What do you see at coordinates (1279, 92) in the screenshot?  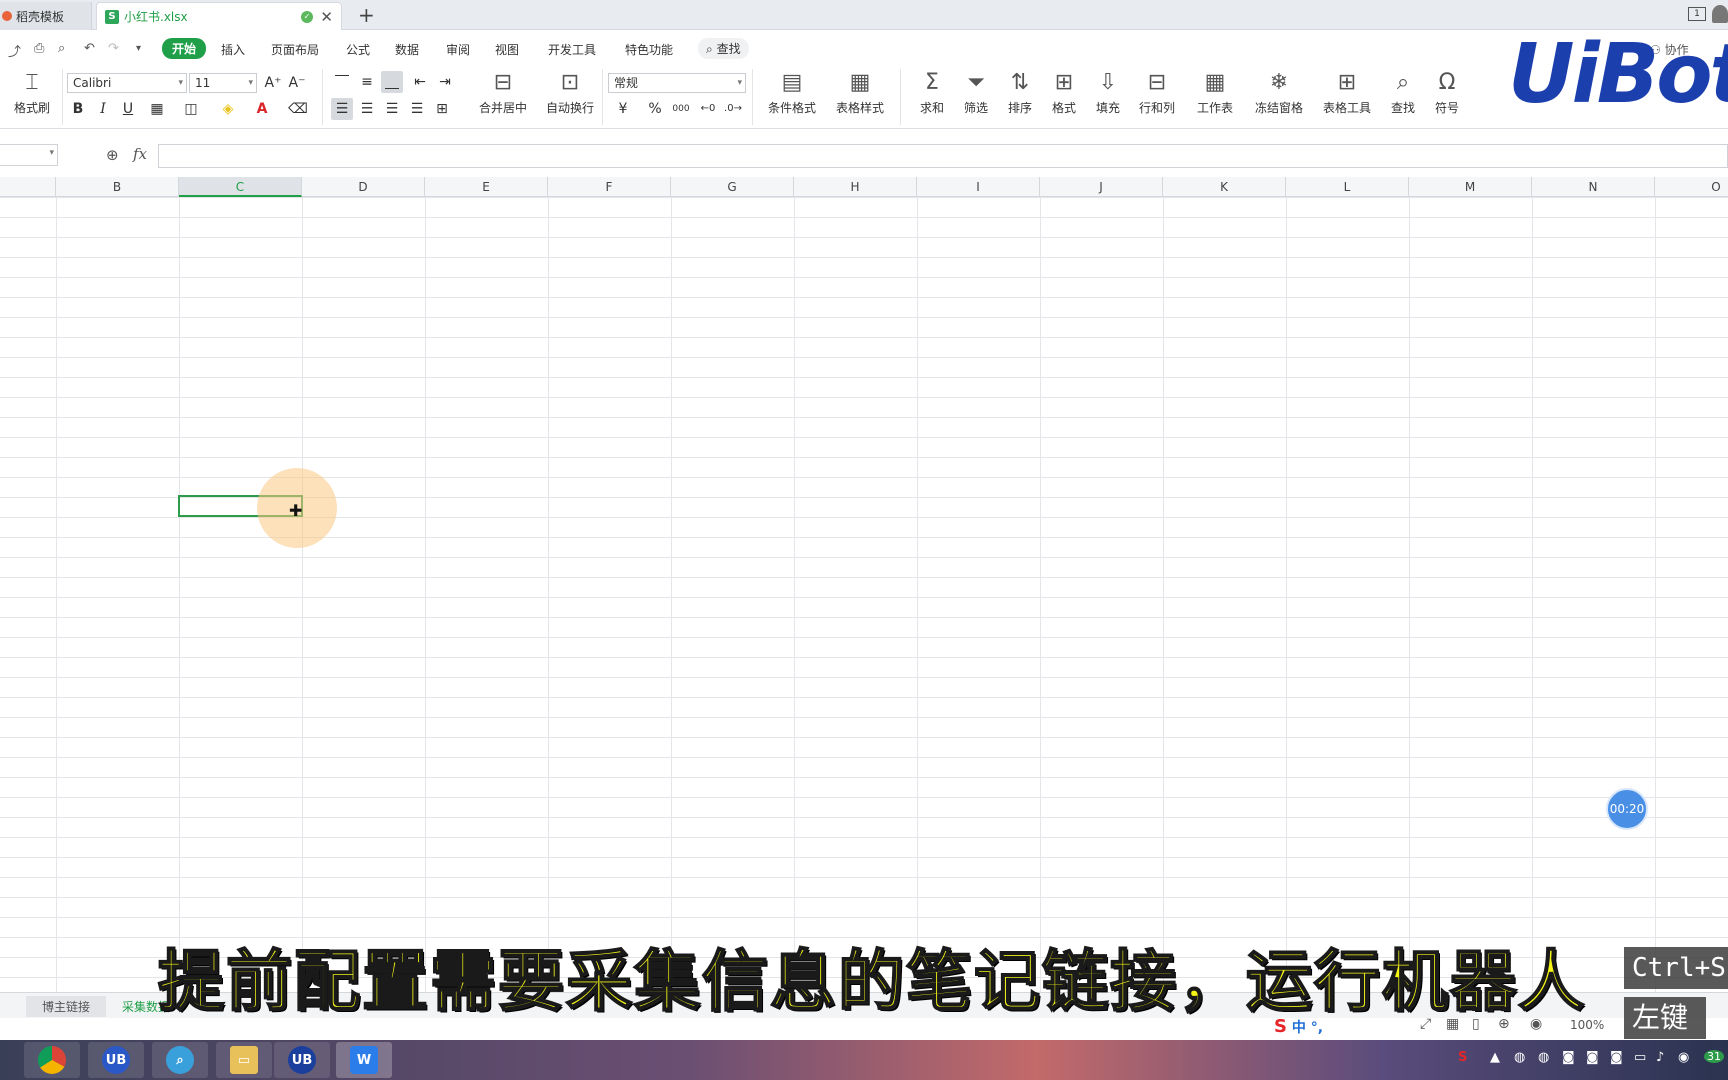 I see `freeze-button: ❄ 冻结窗格` at bounding box center [1279, 92].